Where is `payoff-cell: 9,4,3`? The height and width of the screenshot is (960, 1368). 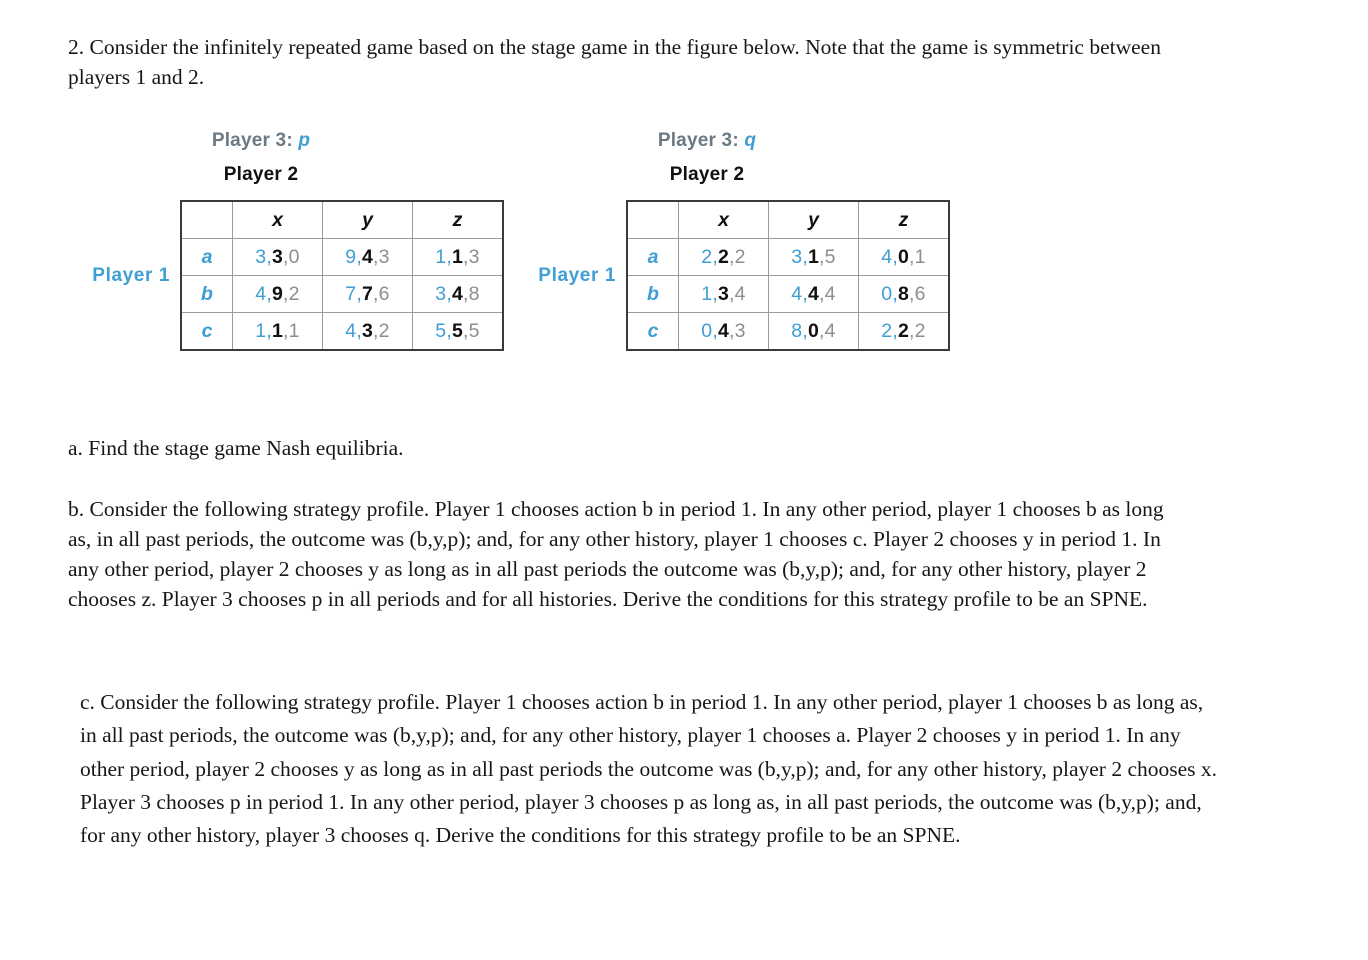
payoff-cell: 9,4,3 is located at coordinates (367, 257).